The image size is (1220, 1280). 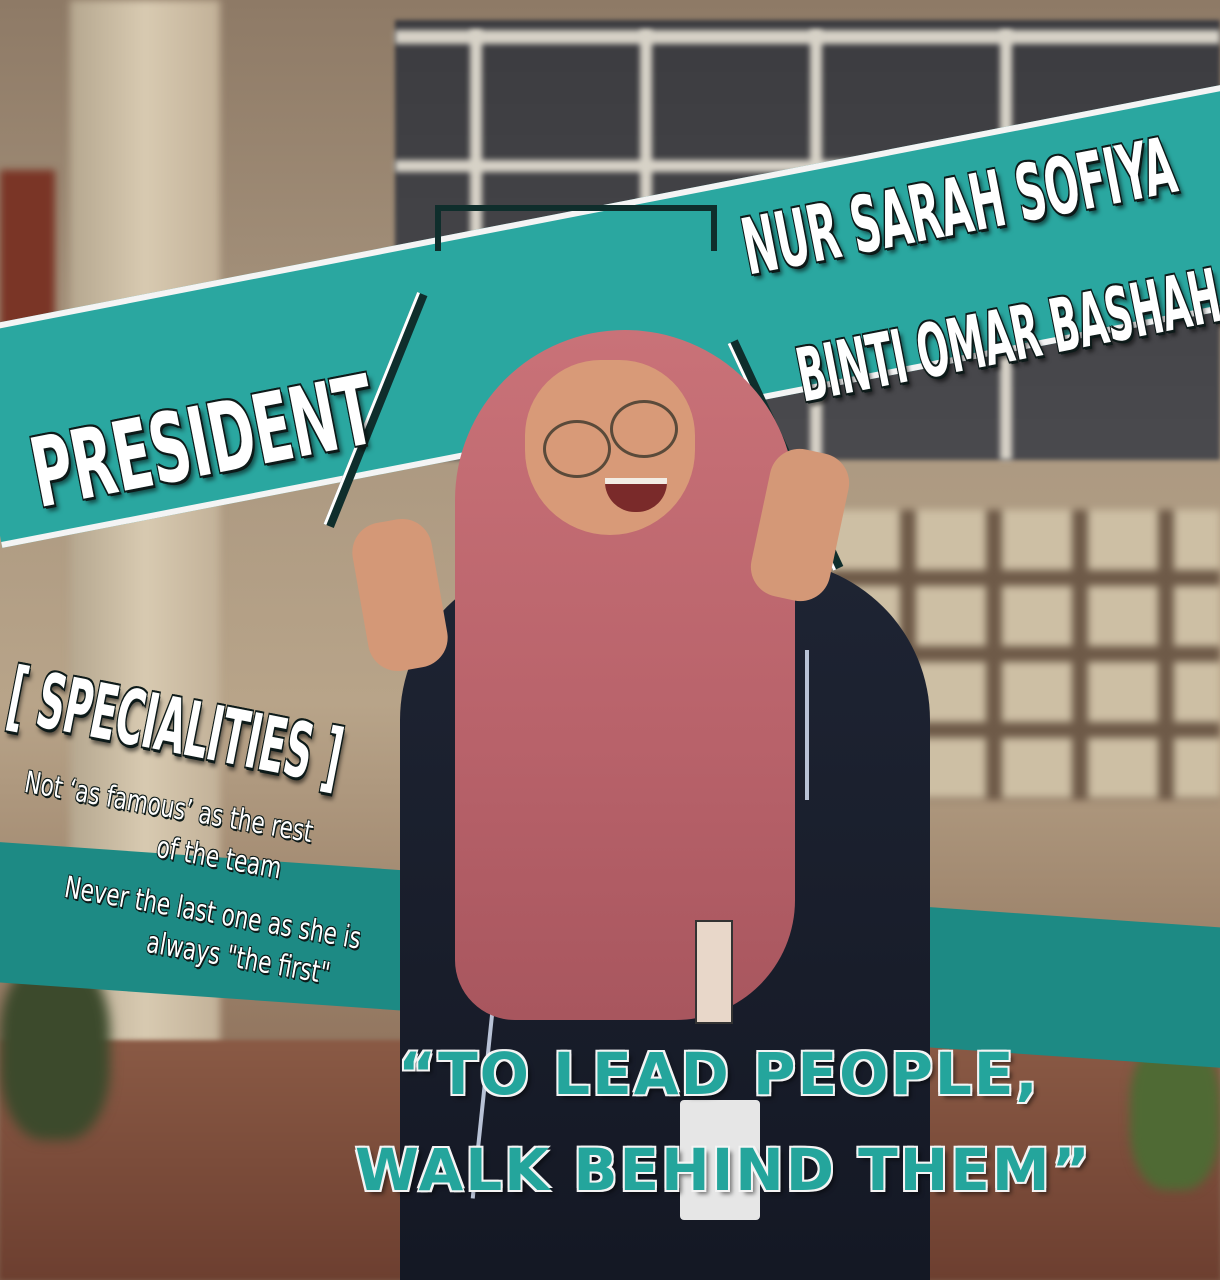 What do you see at coordinates (576, 228) in the screenshot?
I see `decorative-bracket` at bounding box center [576, 228].